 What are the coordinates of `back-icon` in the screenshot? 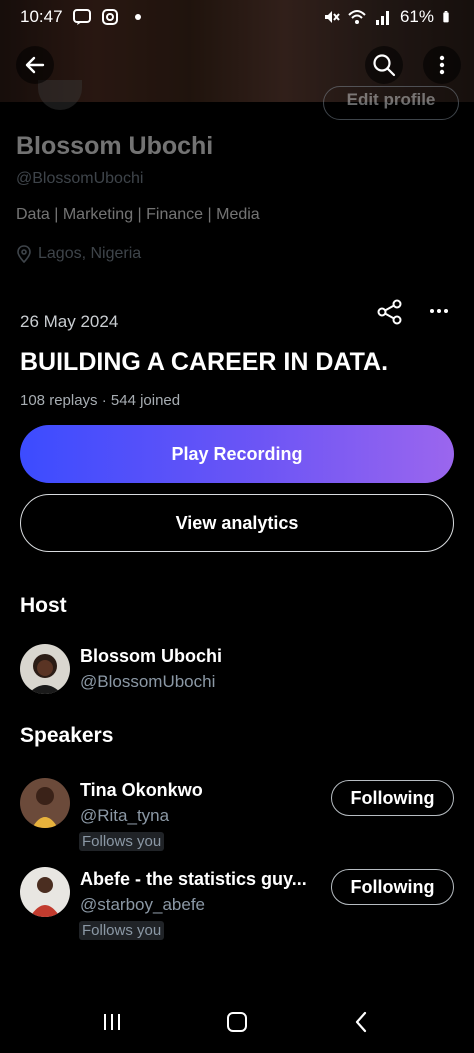 It's located at (360, 1021).